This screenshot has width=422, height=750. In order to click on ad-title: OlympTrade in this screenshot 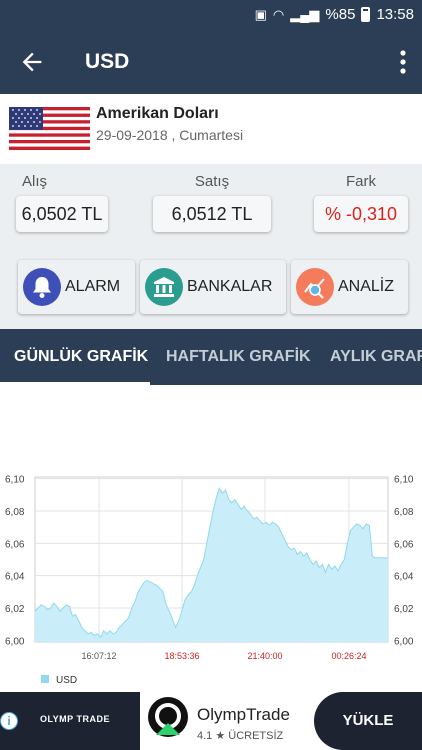, I will do `click(243, 714)`.